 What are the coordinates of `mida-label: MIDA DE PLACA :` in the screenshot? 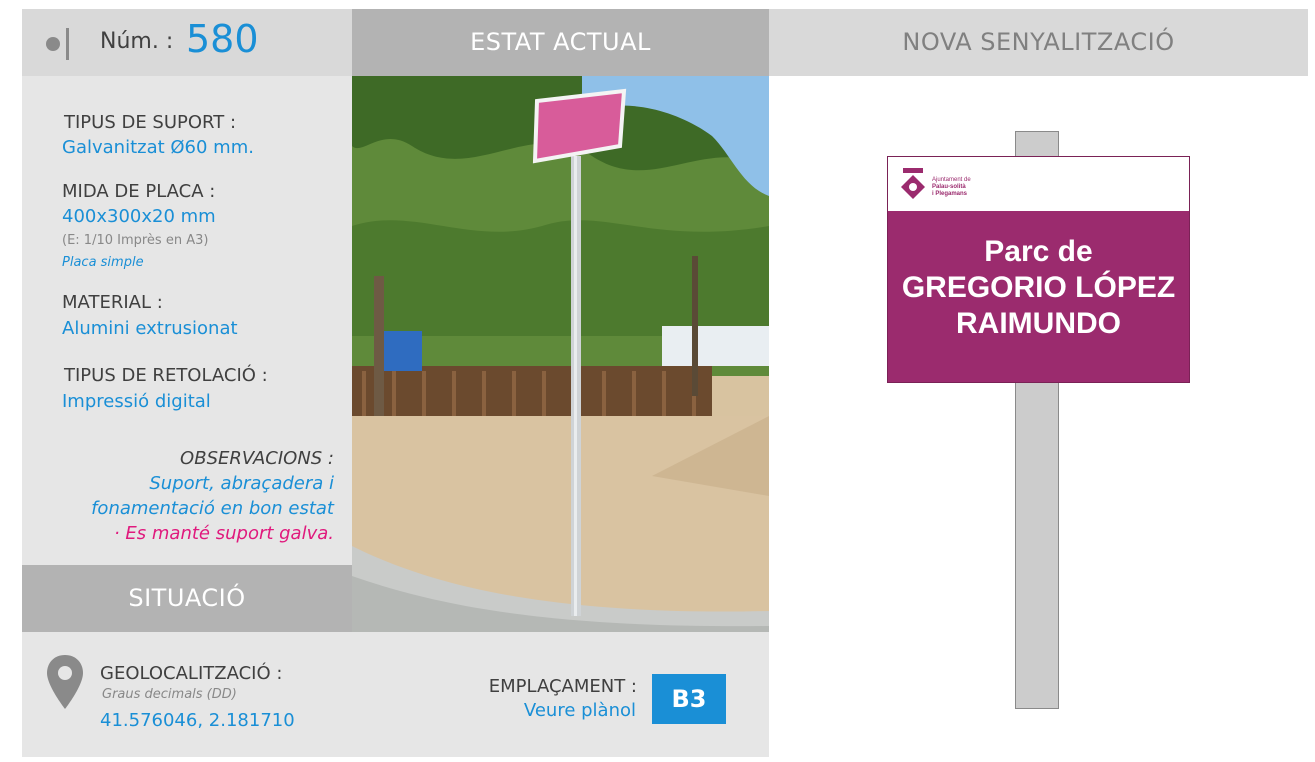 It's located at (139, 191).